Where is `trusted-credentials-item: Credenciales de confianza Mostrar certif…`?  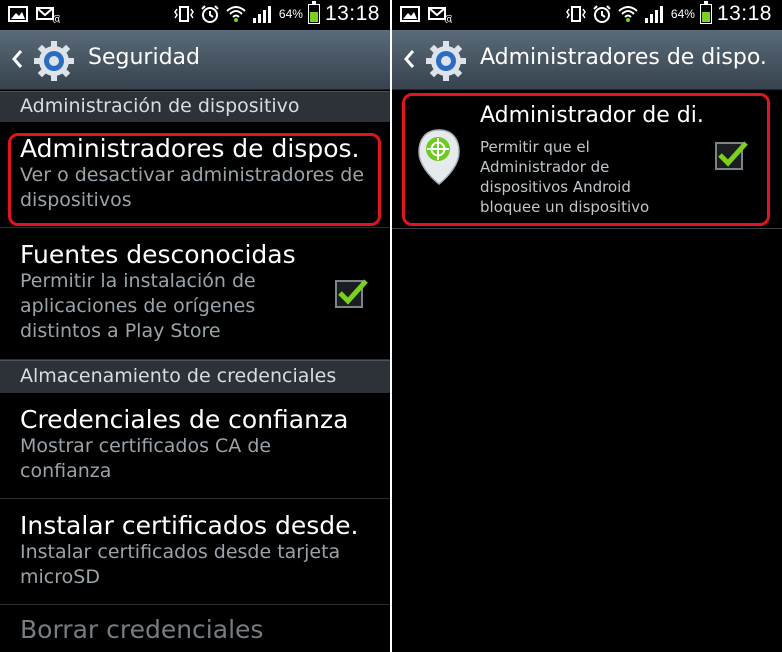 trusted-credentials-item: Credenciales de confianza Mostrar certif… is located at coordinates (195, 446).